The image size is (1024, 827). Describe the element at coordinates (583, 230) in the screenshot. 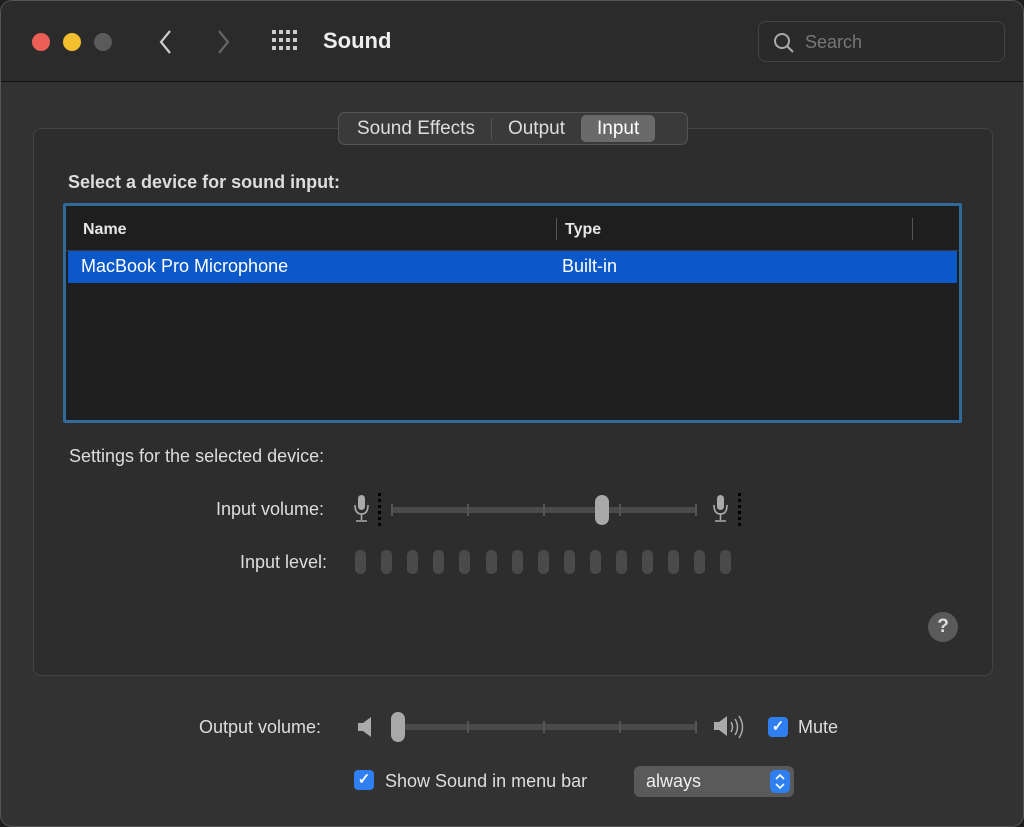

I see `column-type: Type` at that location.